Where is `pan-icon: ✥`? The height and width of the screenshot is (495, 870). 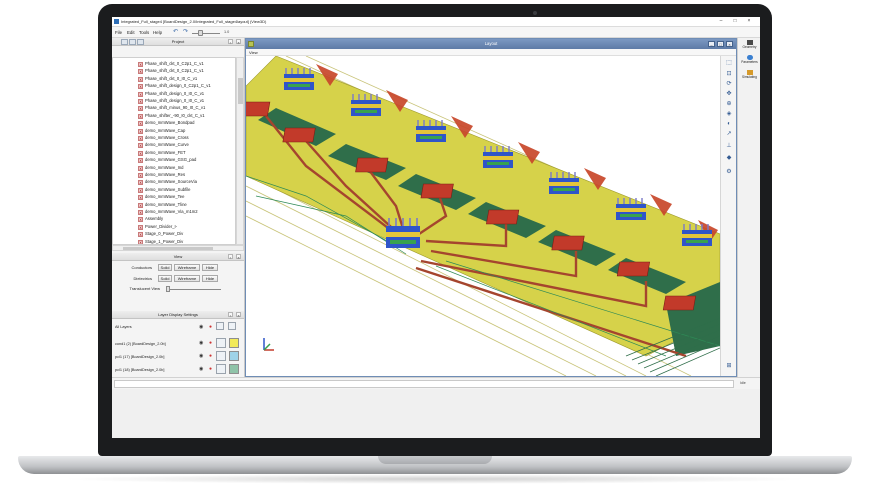
pan-icon: ✥ is located at coordinates (729, 94).